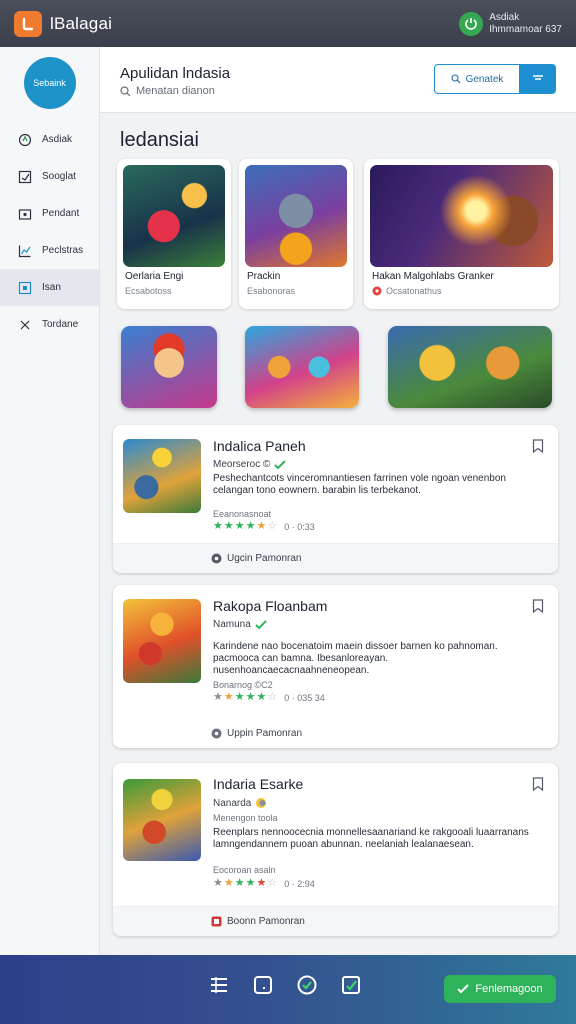 The width and height of the screenshot is (576, 1024). I want to click on app-tag: Menengon toola, so click(245, 818).